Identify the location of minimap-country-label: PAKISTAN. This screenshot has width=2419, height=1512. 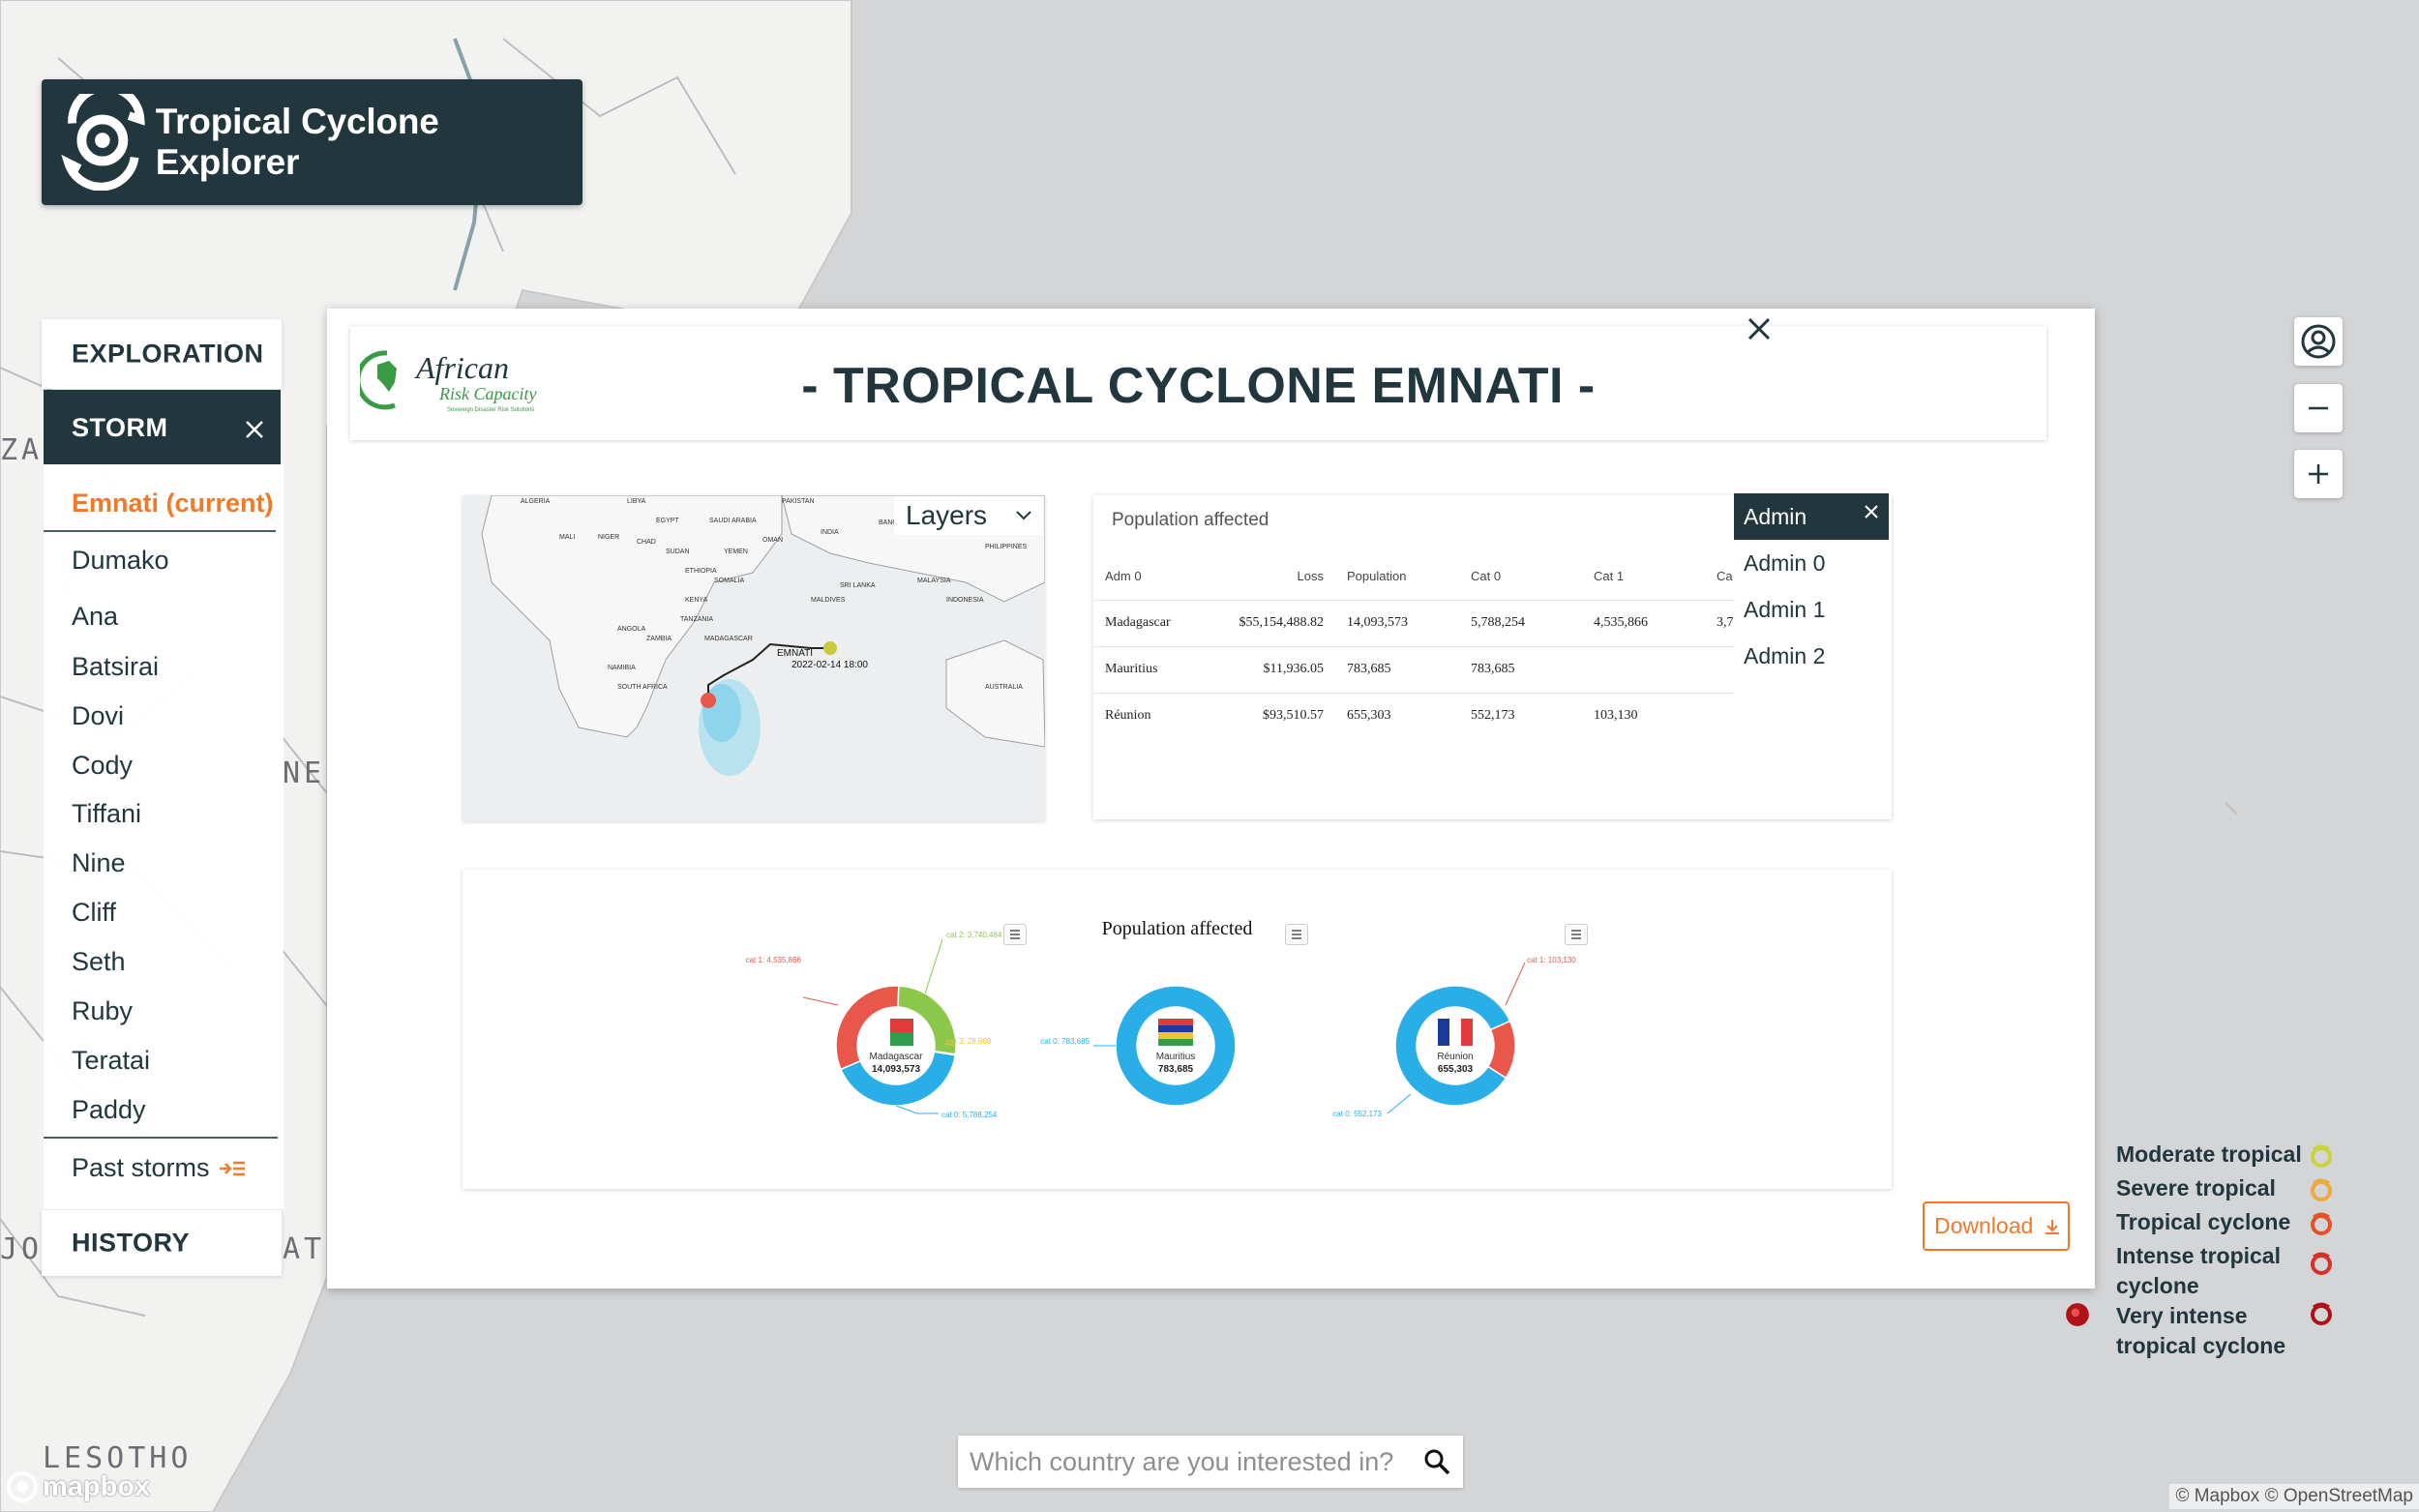
(799, 502).